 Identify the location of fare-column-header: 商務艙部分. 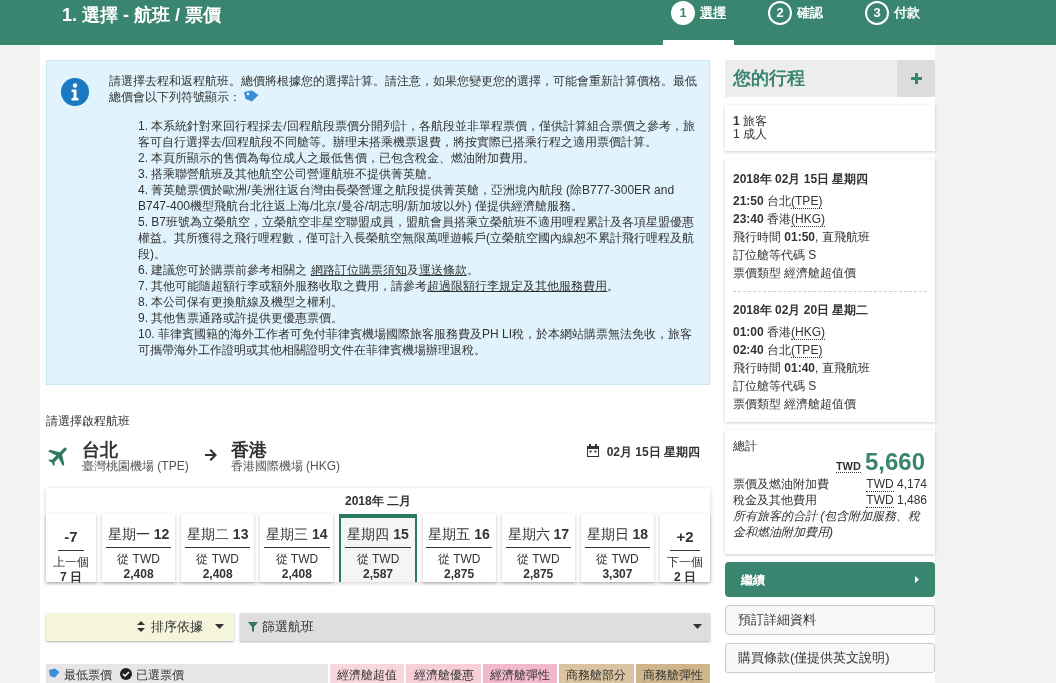
(596, 673).